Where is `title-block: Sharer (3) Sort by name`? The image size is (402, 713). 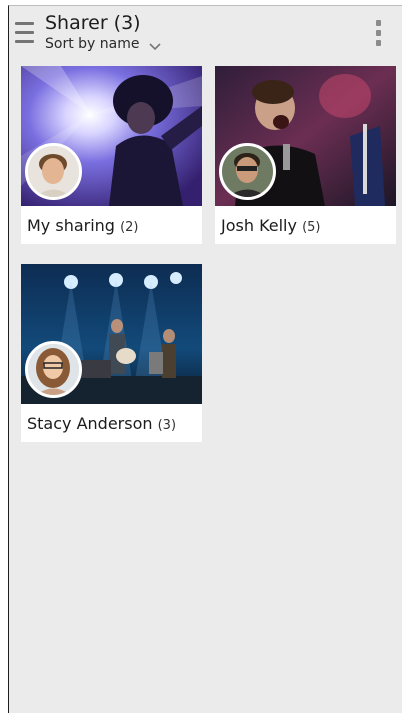
title-block: Sharer (3) Sort by name is located at coordinates (103, 32).